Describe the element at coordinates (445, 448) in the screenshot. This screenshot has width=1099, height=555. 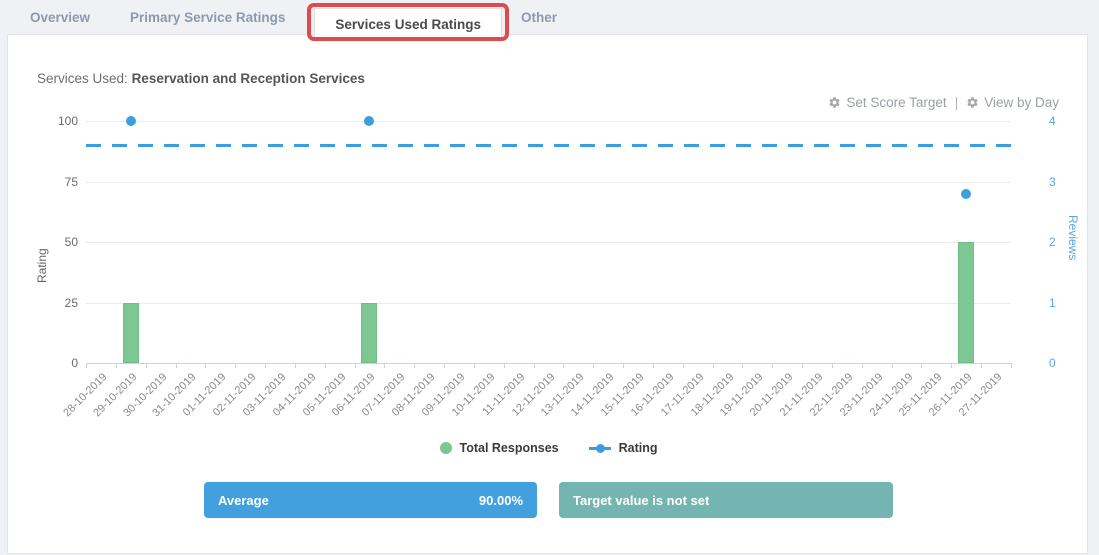
I see `legend-circle-marker` at that location.